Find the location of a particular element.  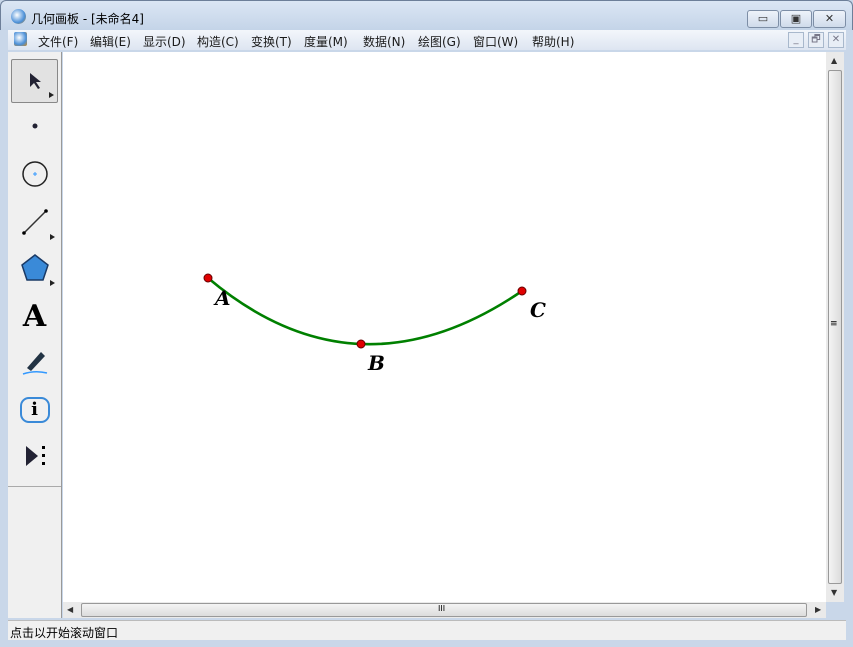

status-bar: 点击以开始滚动窗口 is located at coordinates (427, 630).